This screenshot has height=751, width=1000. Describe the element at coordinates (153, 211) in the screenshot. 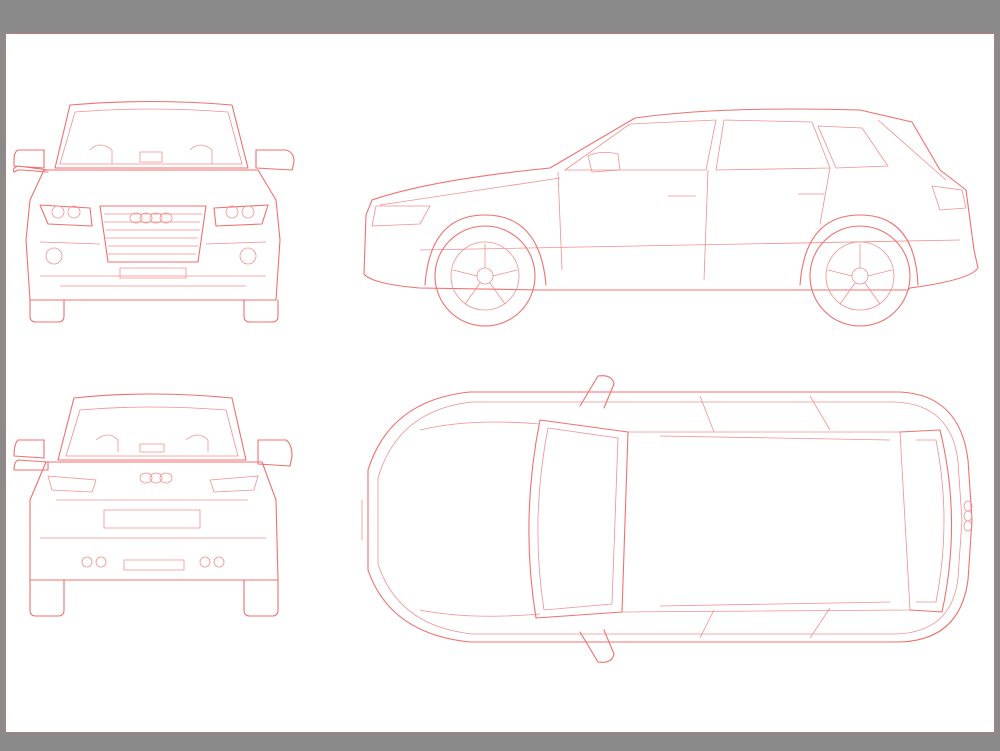

I see `front-view` at that location.